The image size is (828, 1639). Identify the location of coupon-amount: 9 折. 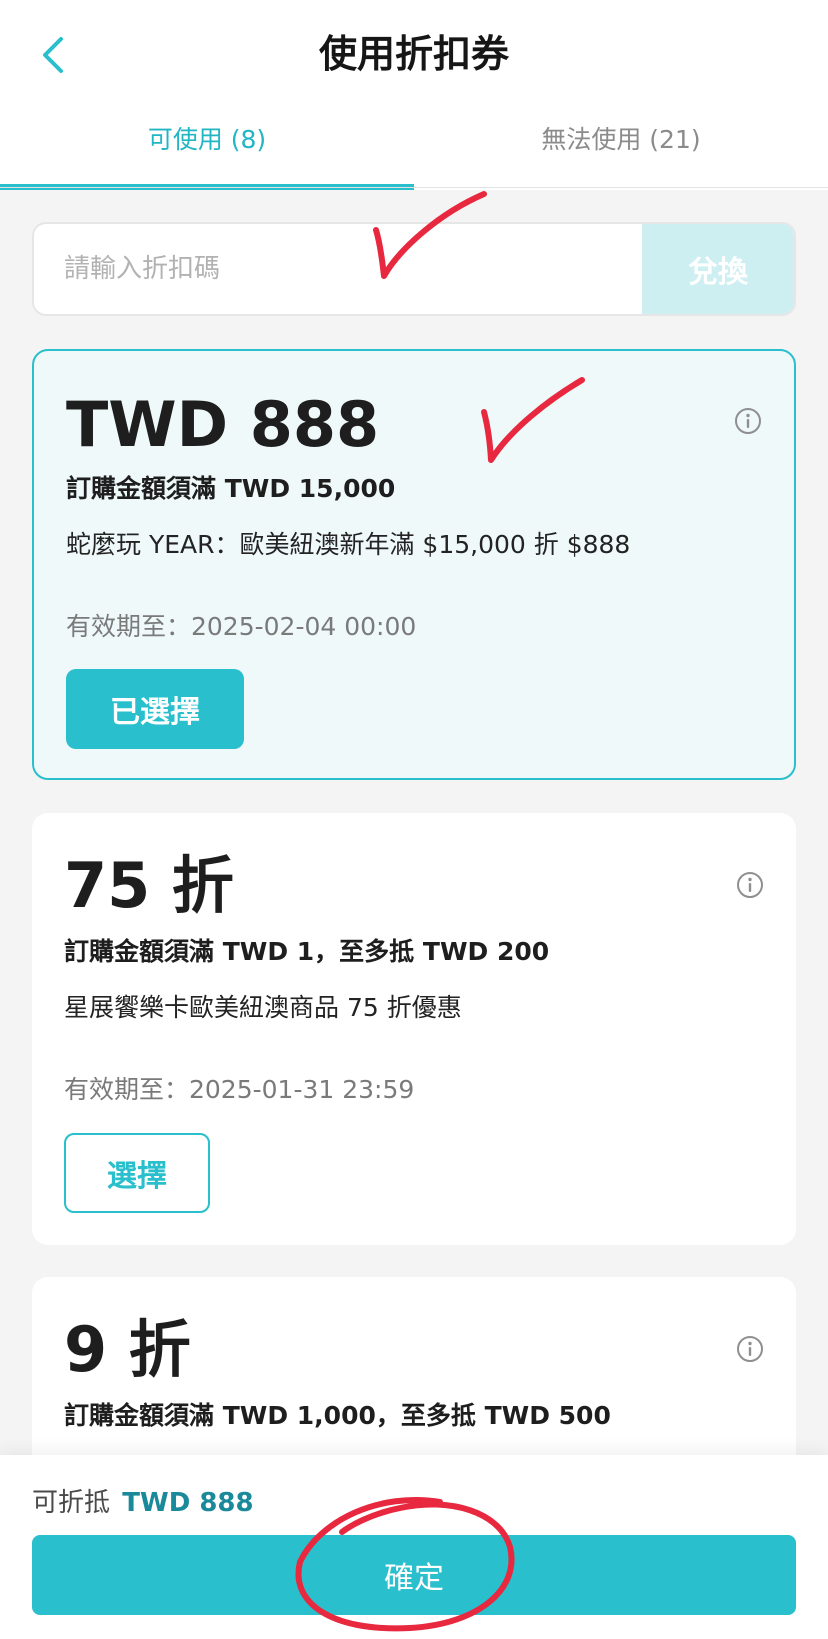
(127, 1349).